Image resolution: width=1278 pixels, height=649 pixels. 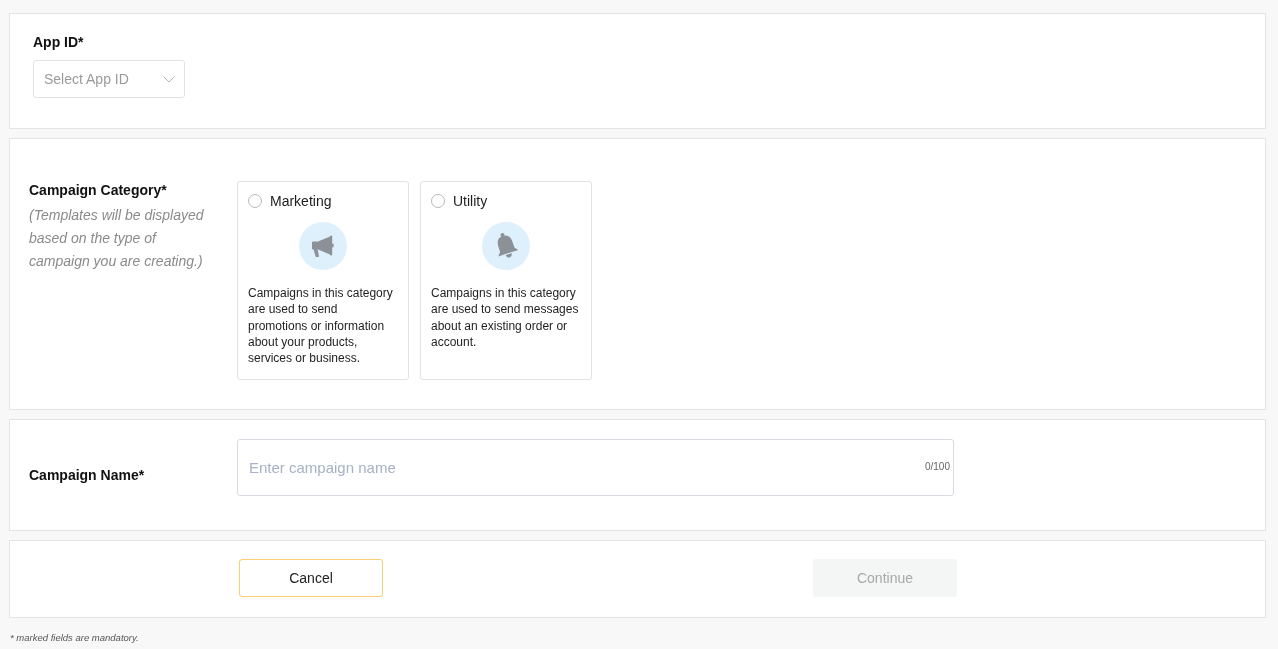 I want to click on chevron-down-icon, so click(x=169, y=79).